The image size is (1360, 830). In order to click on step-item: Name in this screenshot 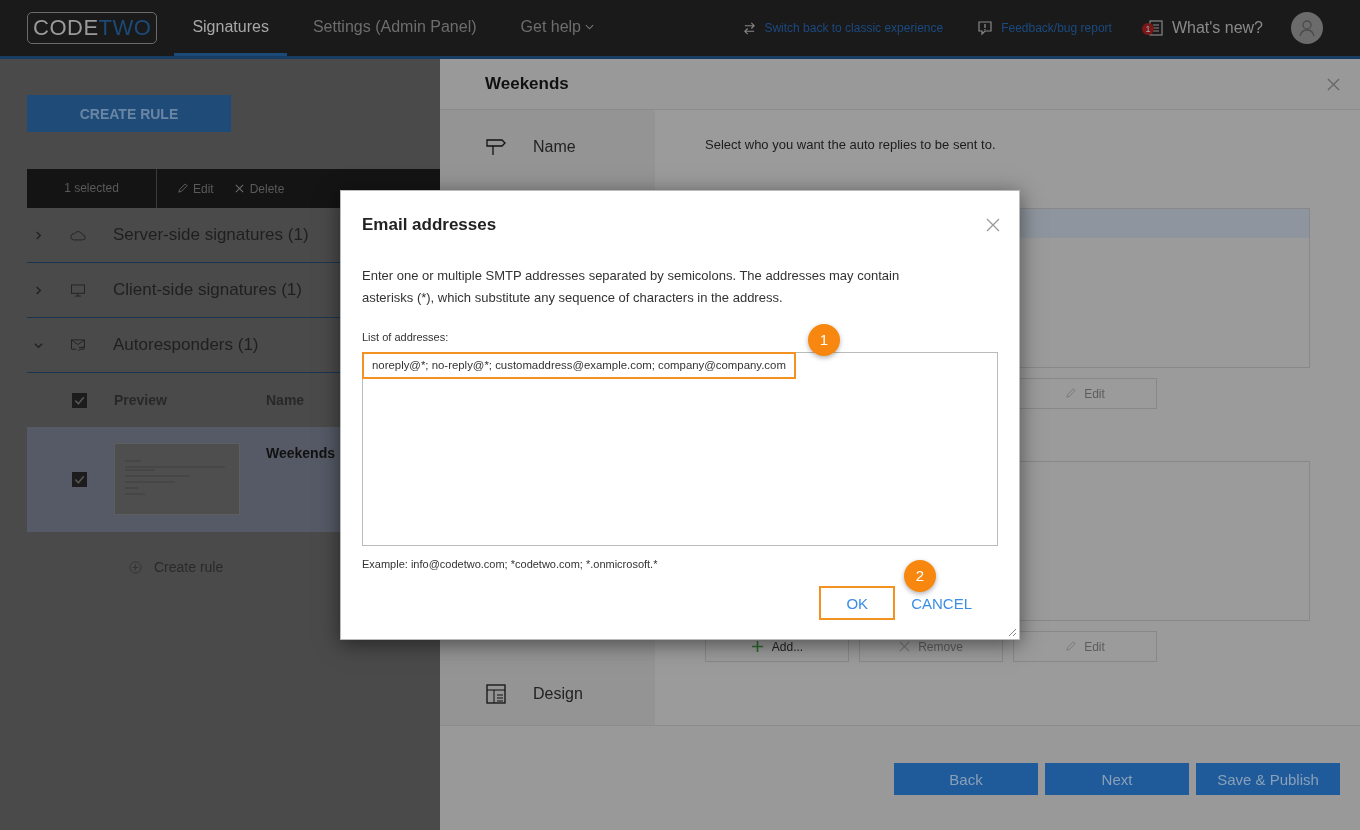, I will do `click(547, 147)`.